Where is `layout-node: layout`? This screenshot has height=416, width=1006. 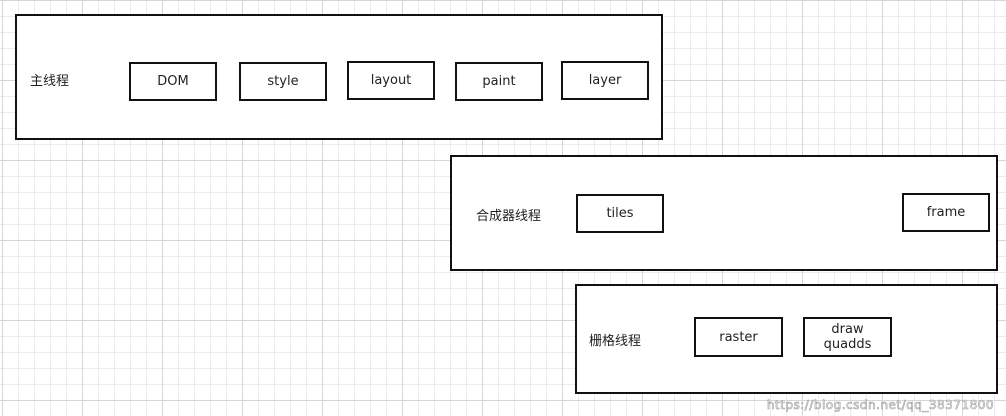
layout-node: layout is located at coordinates (391, 80).